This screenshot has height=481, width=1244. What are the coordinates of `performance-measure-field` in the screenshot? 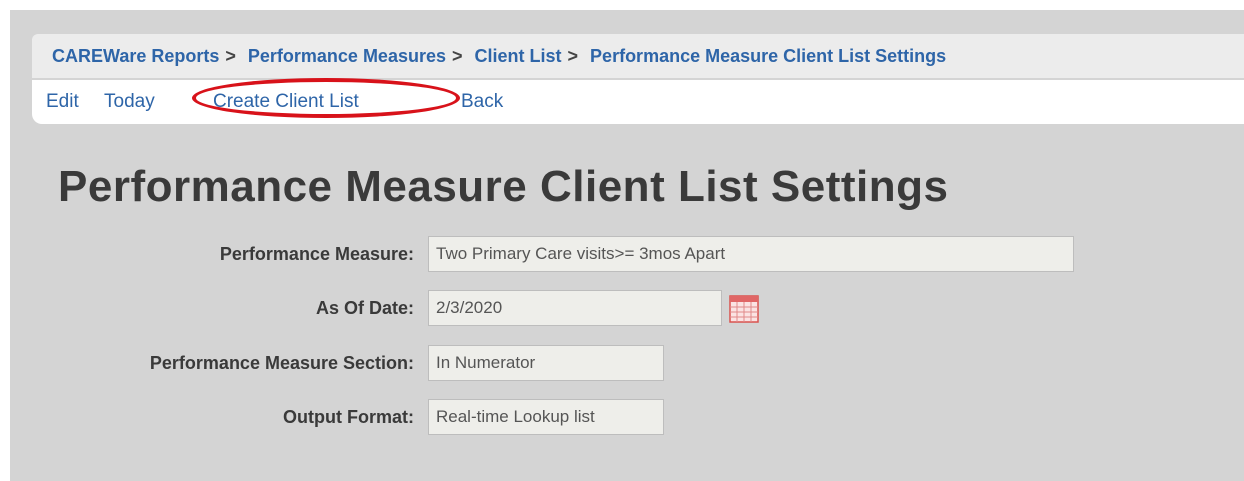 It's located at (751, 254).